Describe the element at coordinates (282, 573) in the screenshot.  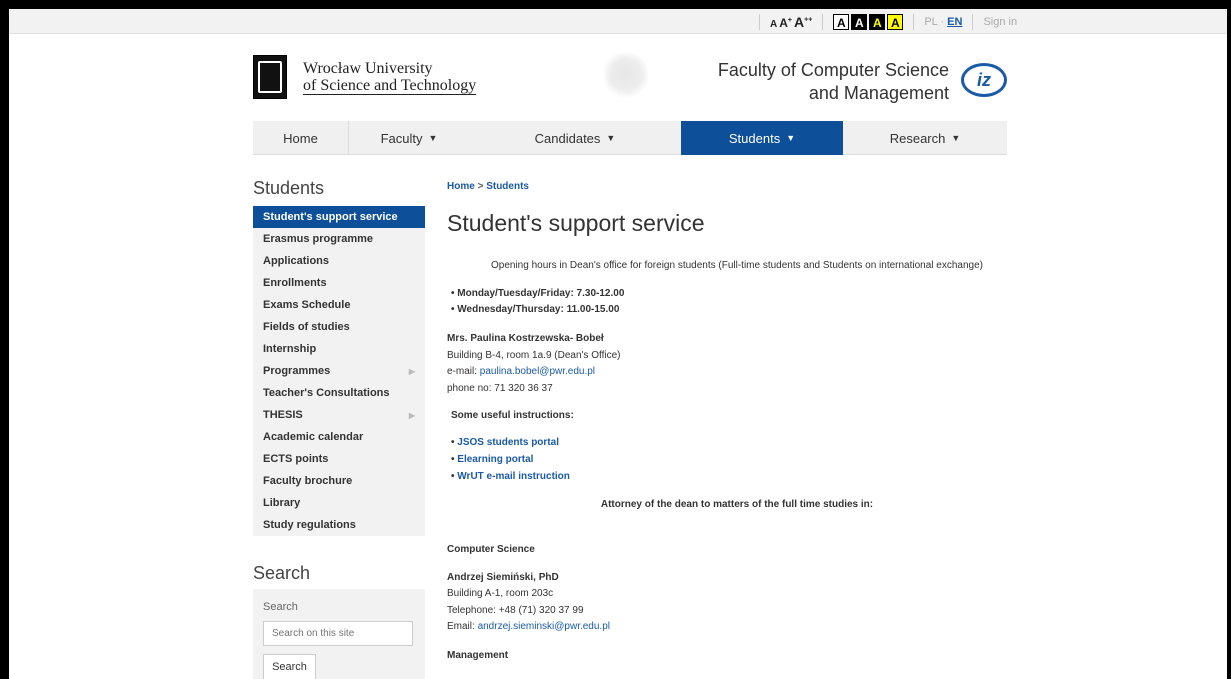
I see `search-section-title: Search` at that location.